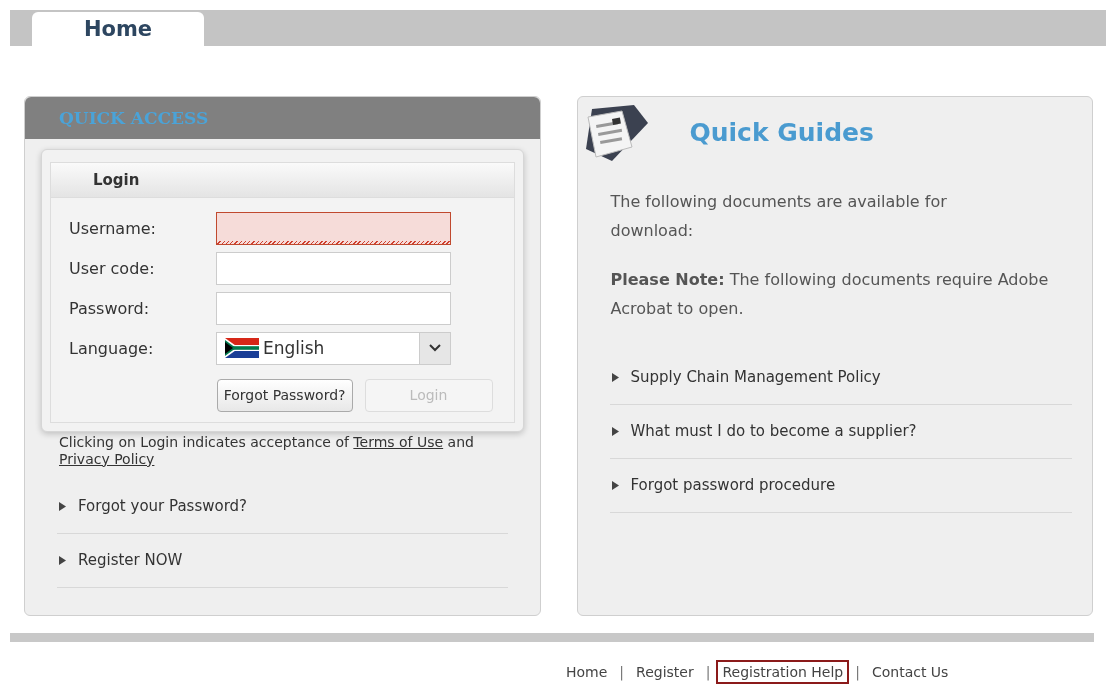  Describe the element at coordinates (830, 294) in the screenshot. I see `note-text: Please Note: The following documents require Adobe Acrobat to open.` at that location.